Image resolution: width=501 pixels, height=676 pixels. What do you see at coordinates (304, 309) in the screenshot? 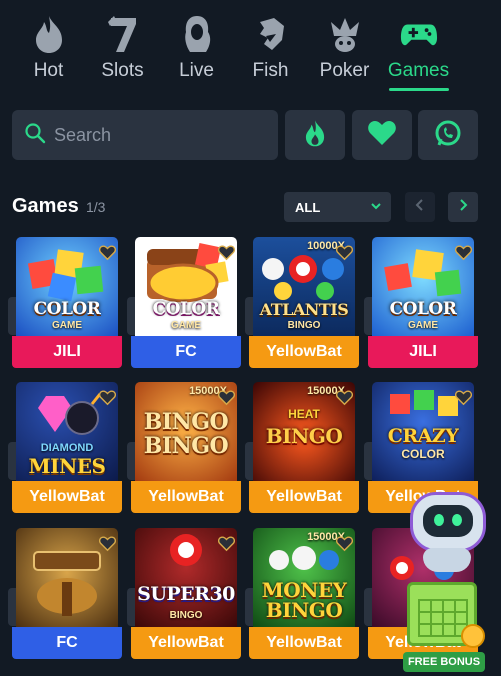
I see `game-title: ATLANTIS` at bounding box center [304, 309].